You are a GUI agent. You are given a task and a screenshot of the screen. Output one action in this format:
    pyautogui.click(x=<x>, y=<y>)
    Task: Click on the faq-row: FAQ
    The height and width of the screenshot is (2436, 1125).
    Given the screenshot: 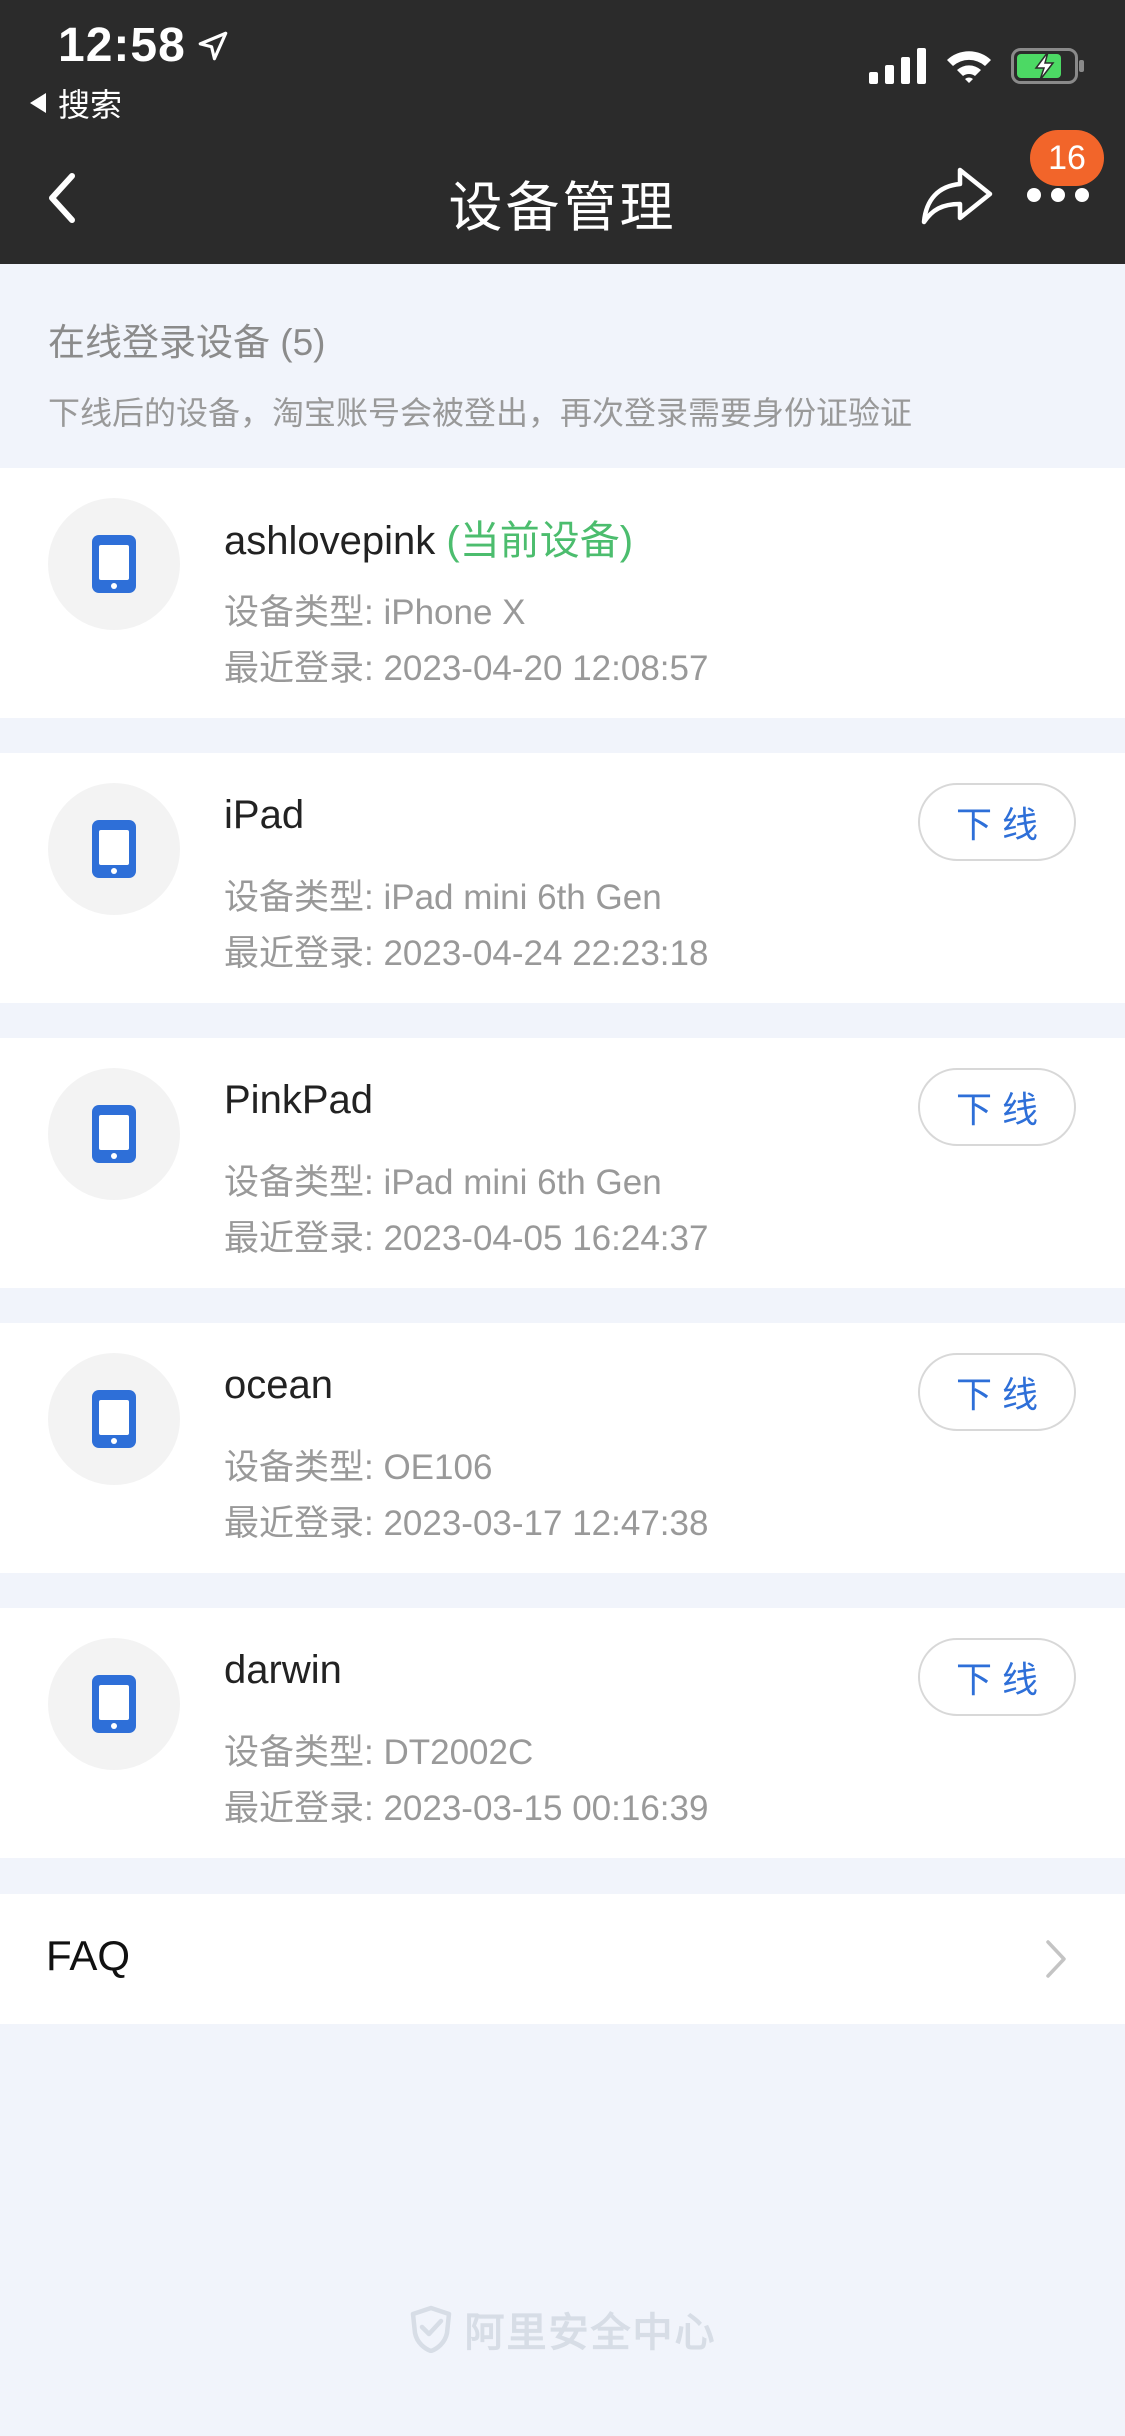 What is the action you would take?
    pyautogui.click(x=562, y=1959)
    